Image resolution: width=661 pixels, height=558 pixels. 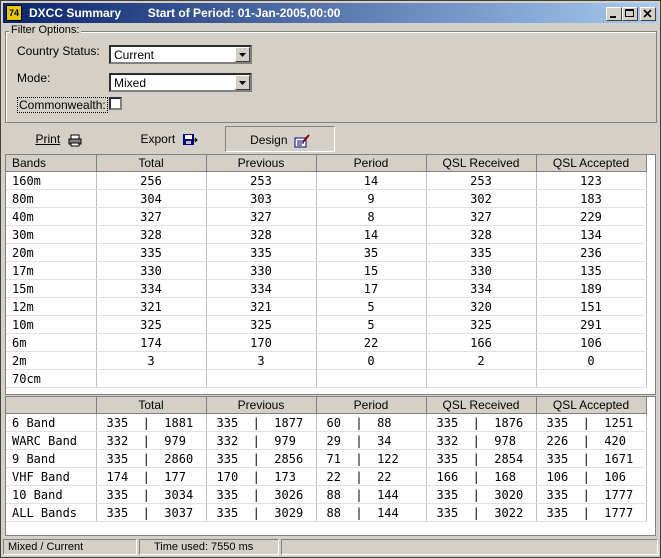 I want to click on table-cell: 256, so click(x=151, y=180).